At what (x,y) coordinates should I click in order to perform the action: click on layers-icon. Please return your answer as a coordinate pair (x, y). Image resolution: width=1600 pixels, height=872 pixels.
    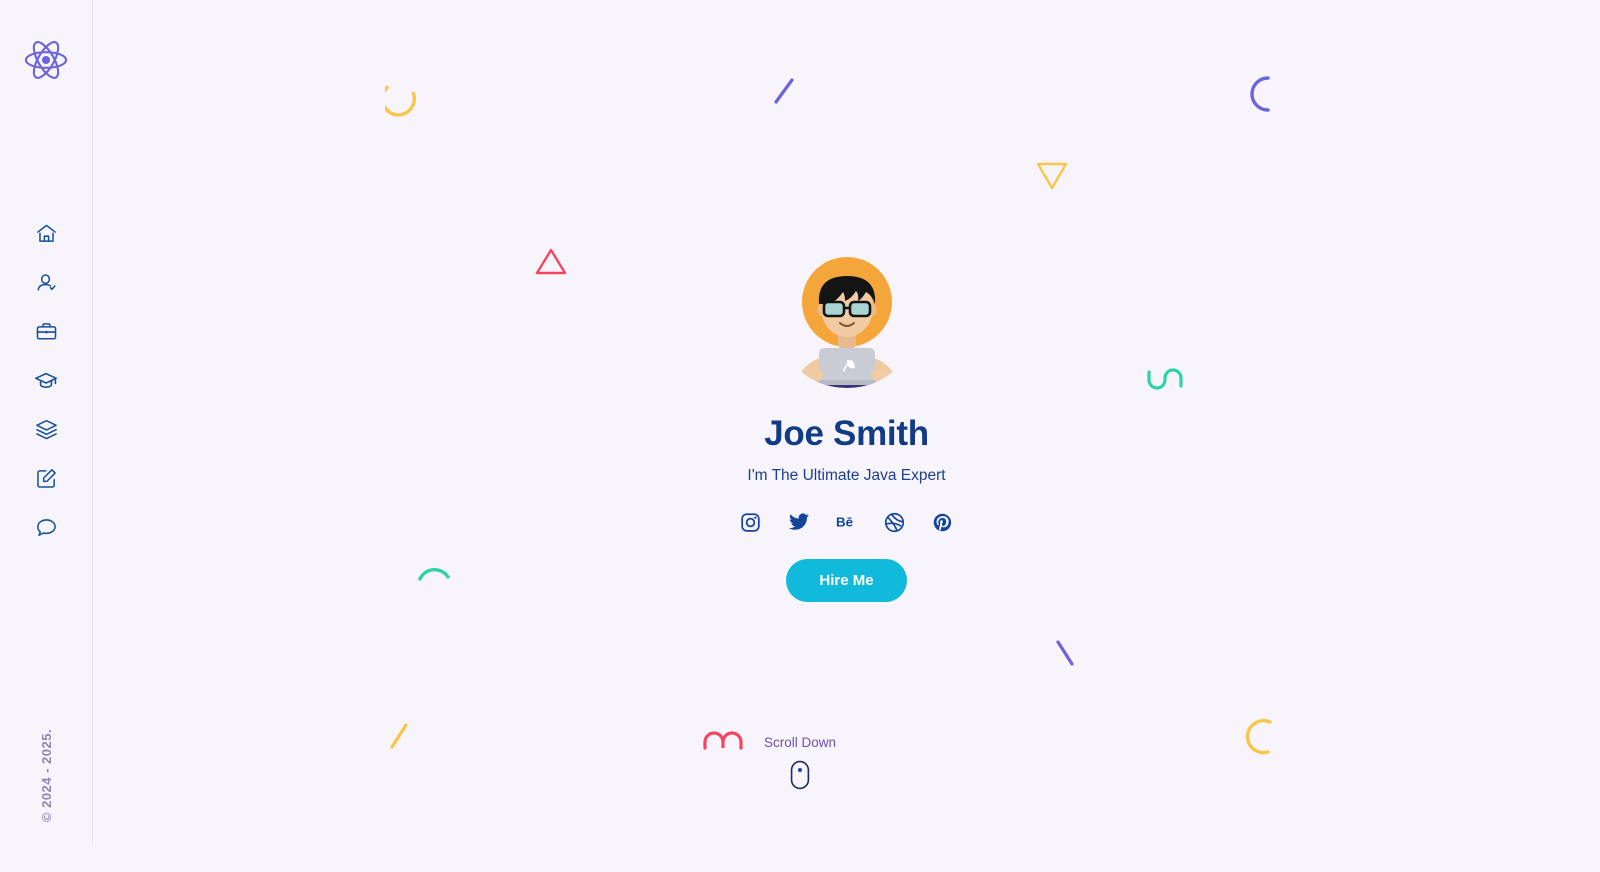
    Looking at the image, I should click on (46, 432).